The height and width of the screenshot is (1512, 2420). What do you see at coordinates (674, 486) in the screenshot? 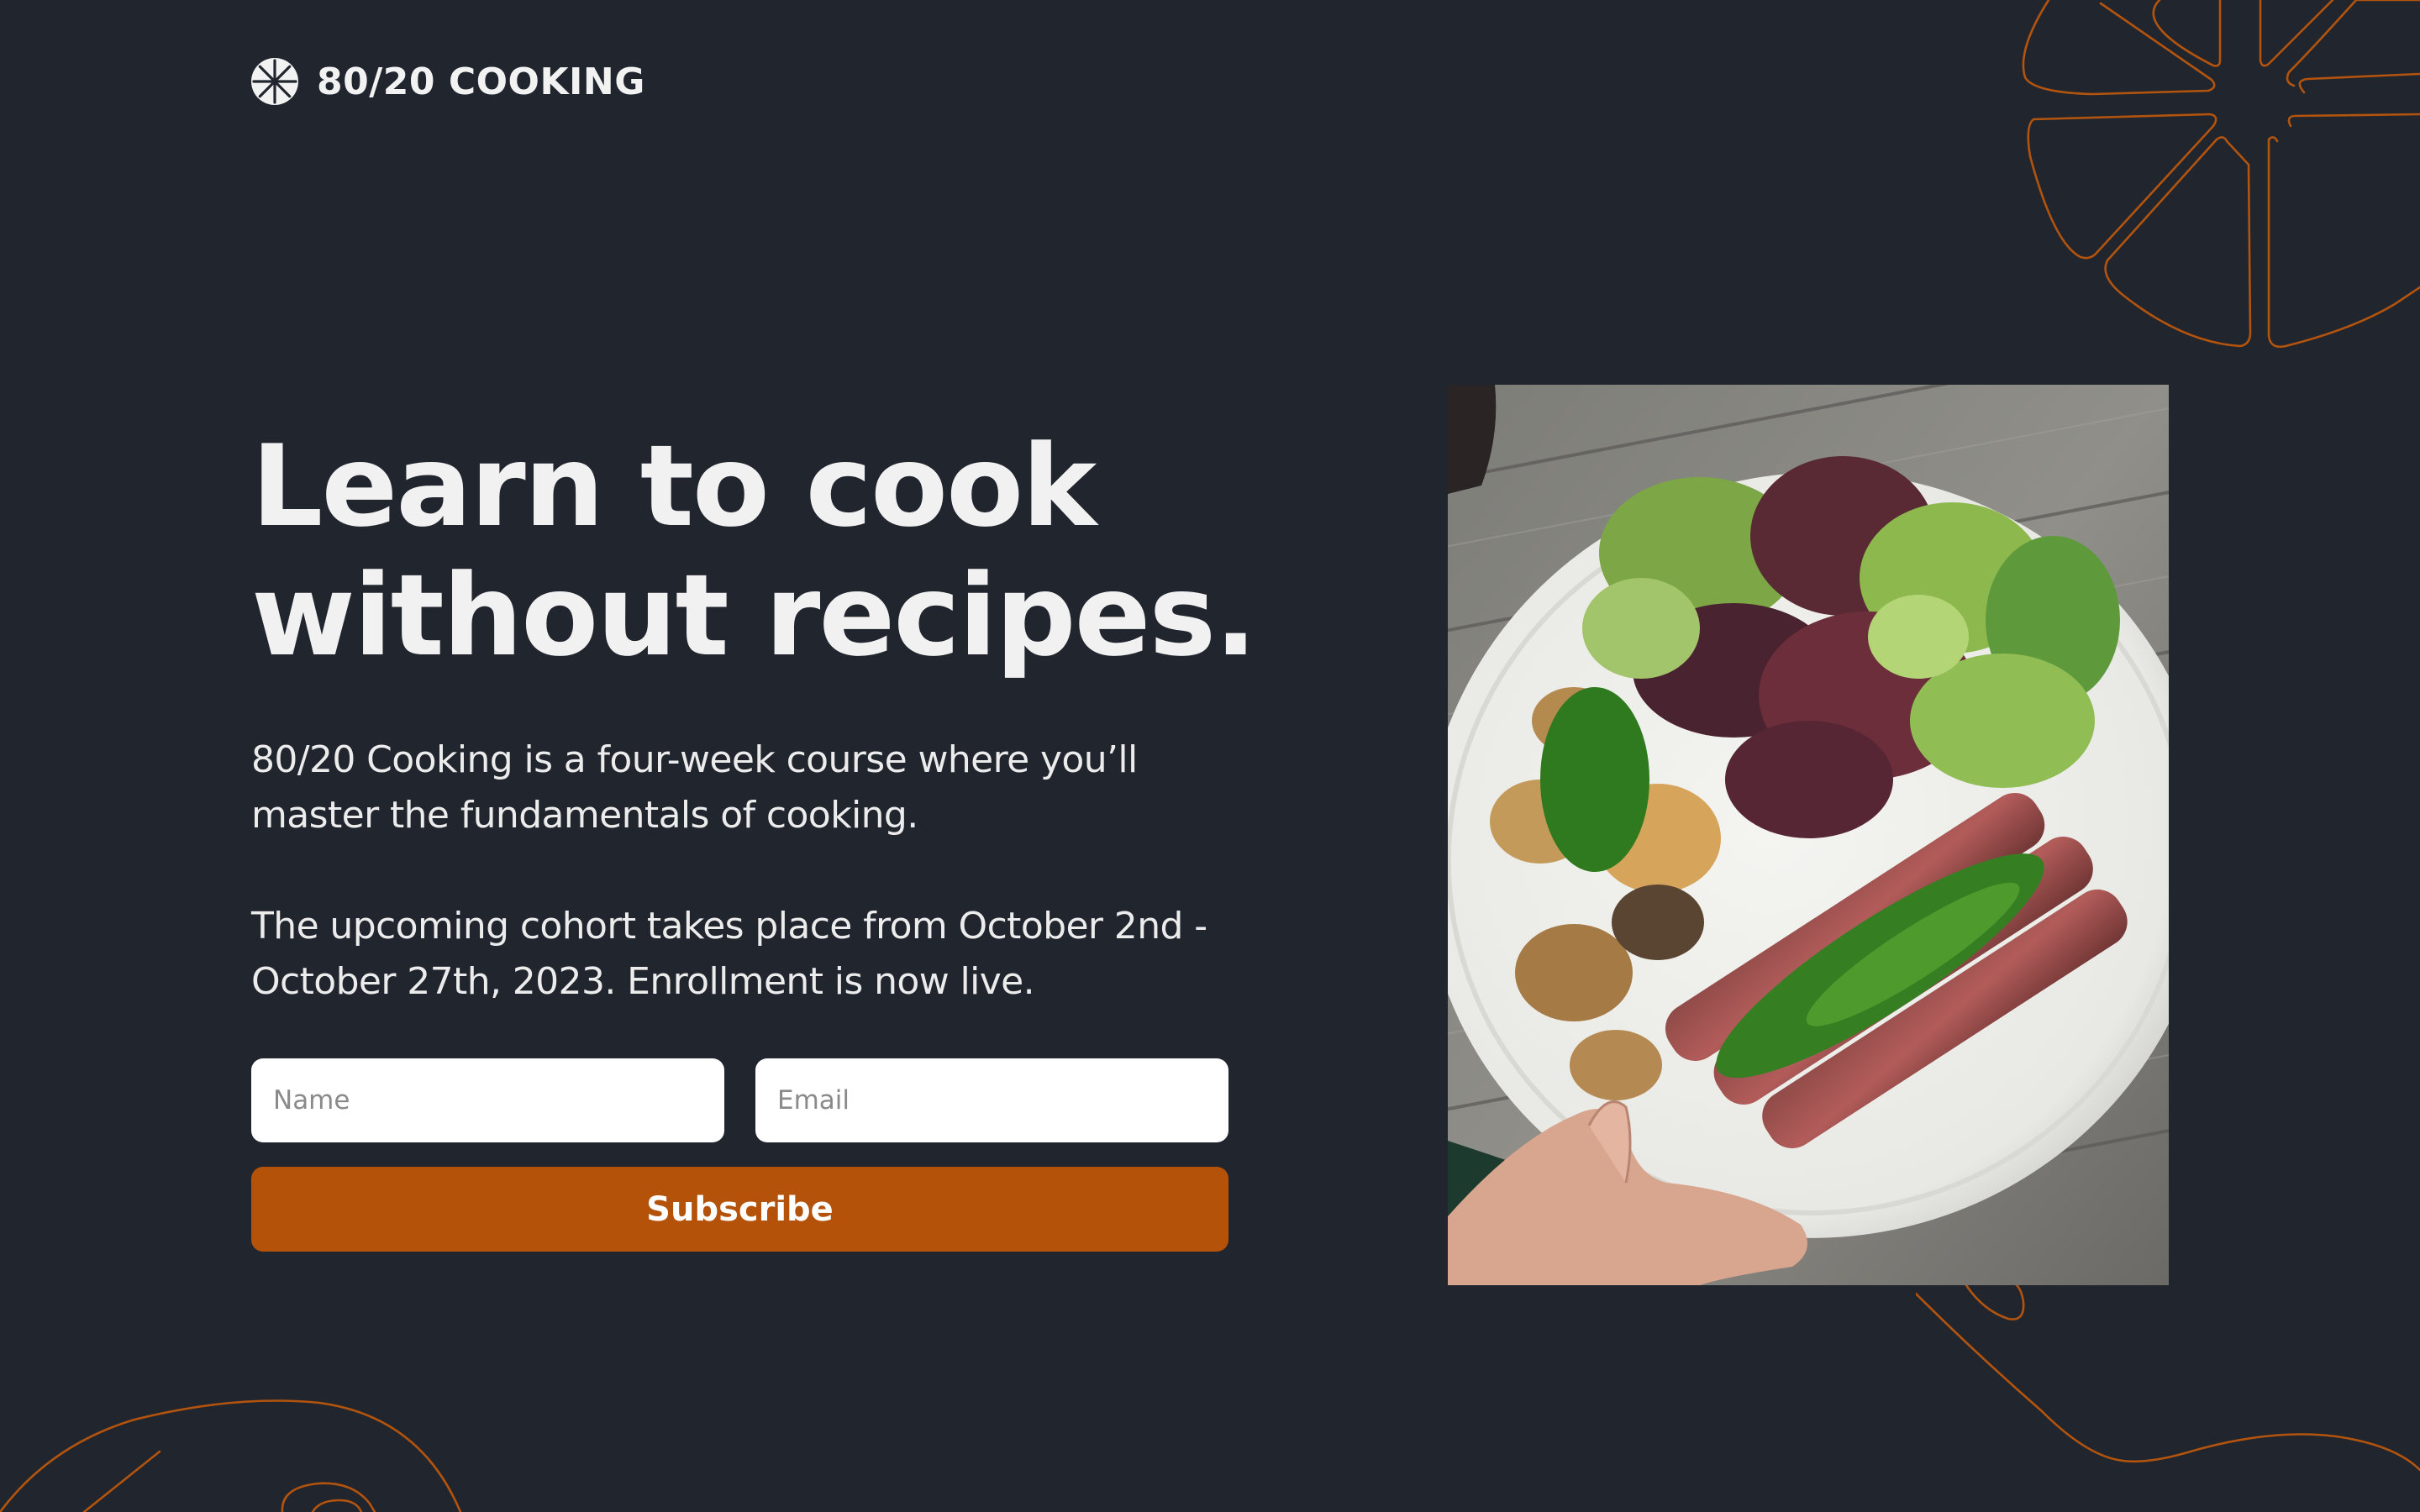
I see `hero-title-line-1: Learn to cook` at bounding box center [674, 486].